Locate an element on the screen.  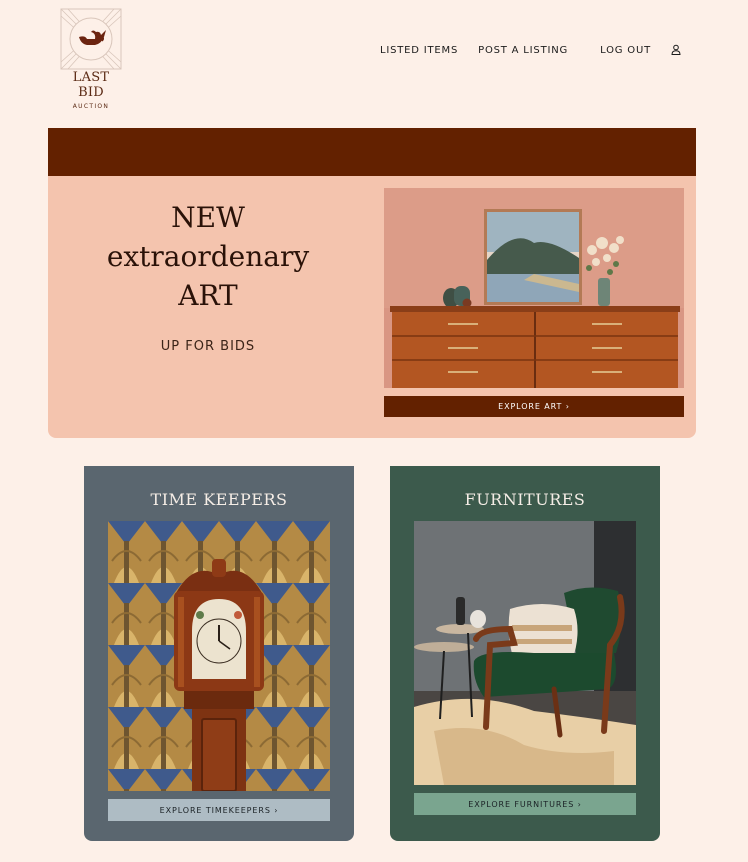
chair-image is located at coordinates (525, 653).